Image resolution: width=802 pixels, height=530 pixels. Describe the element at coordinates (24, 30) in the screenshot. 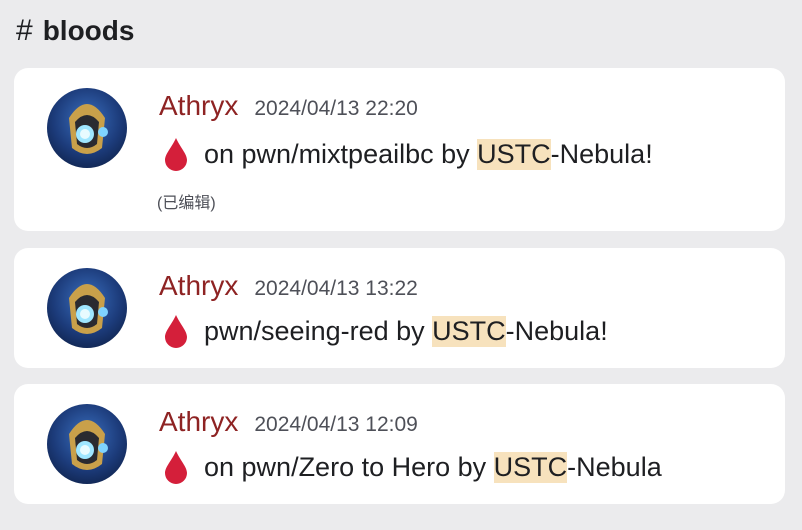

I see `hash-icon: #` at that location.